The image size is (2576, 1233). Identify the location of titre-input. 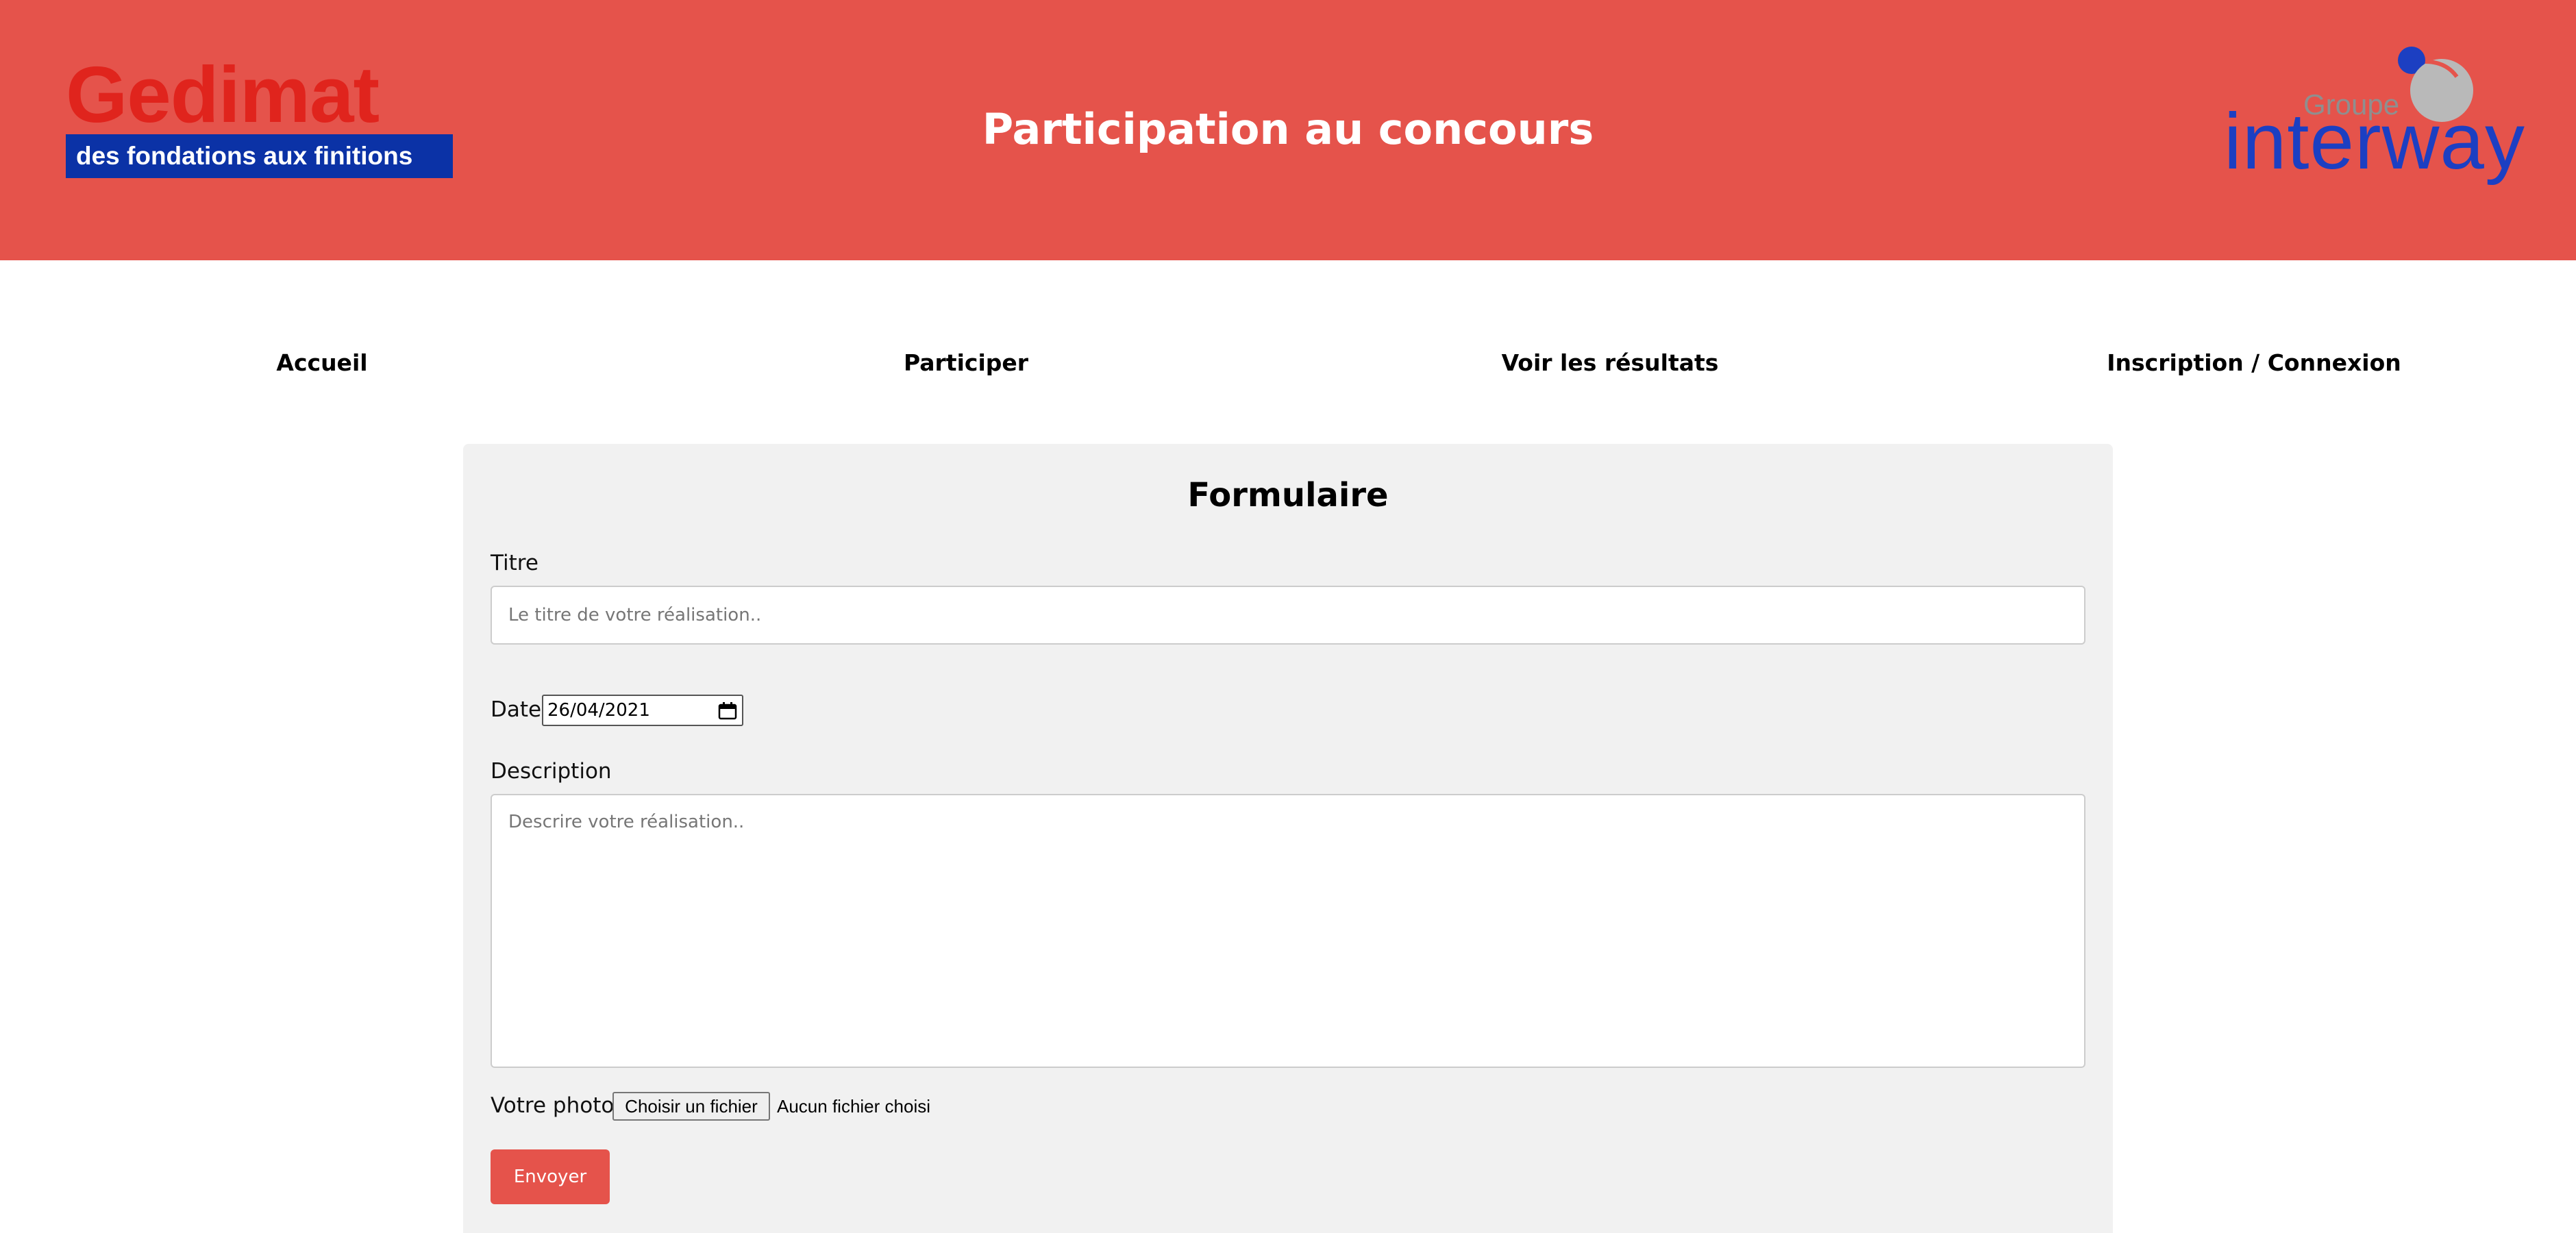
(1288, 615).